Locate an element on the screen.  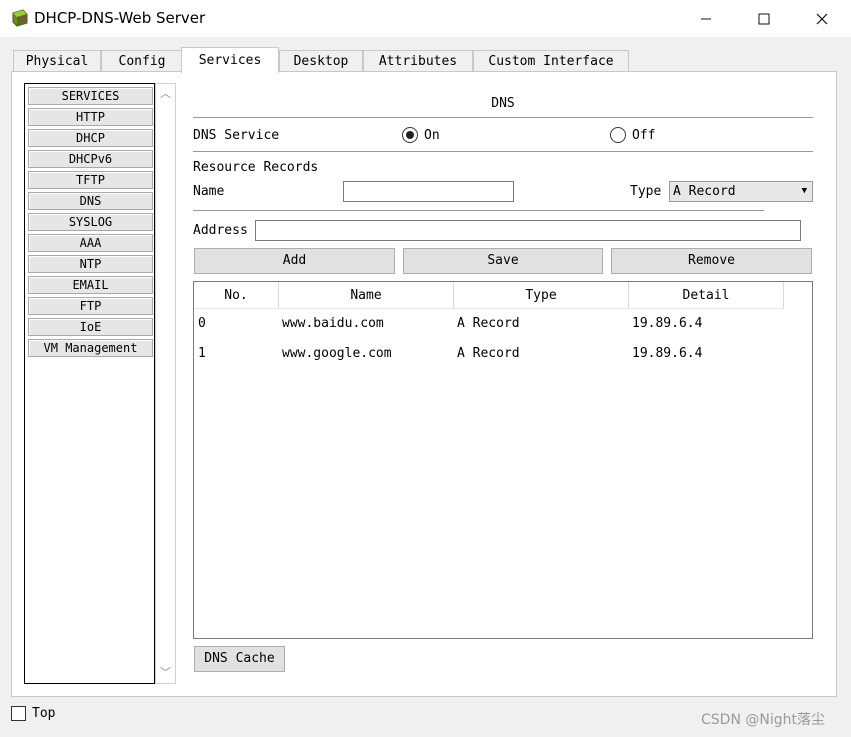
minimize-button is located at coordinates (706, 18).